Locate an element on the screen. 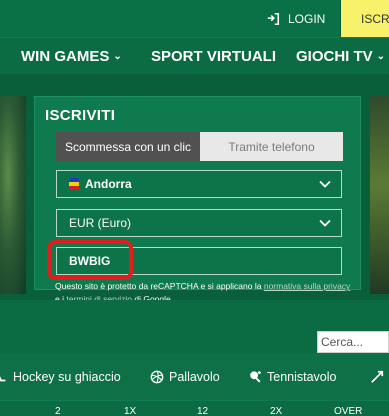  register-label: ISCRI is located at coordinates (375, 18).